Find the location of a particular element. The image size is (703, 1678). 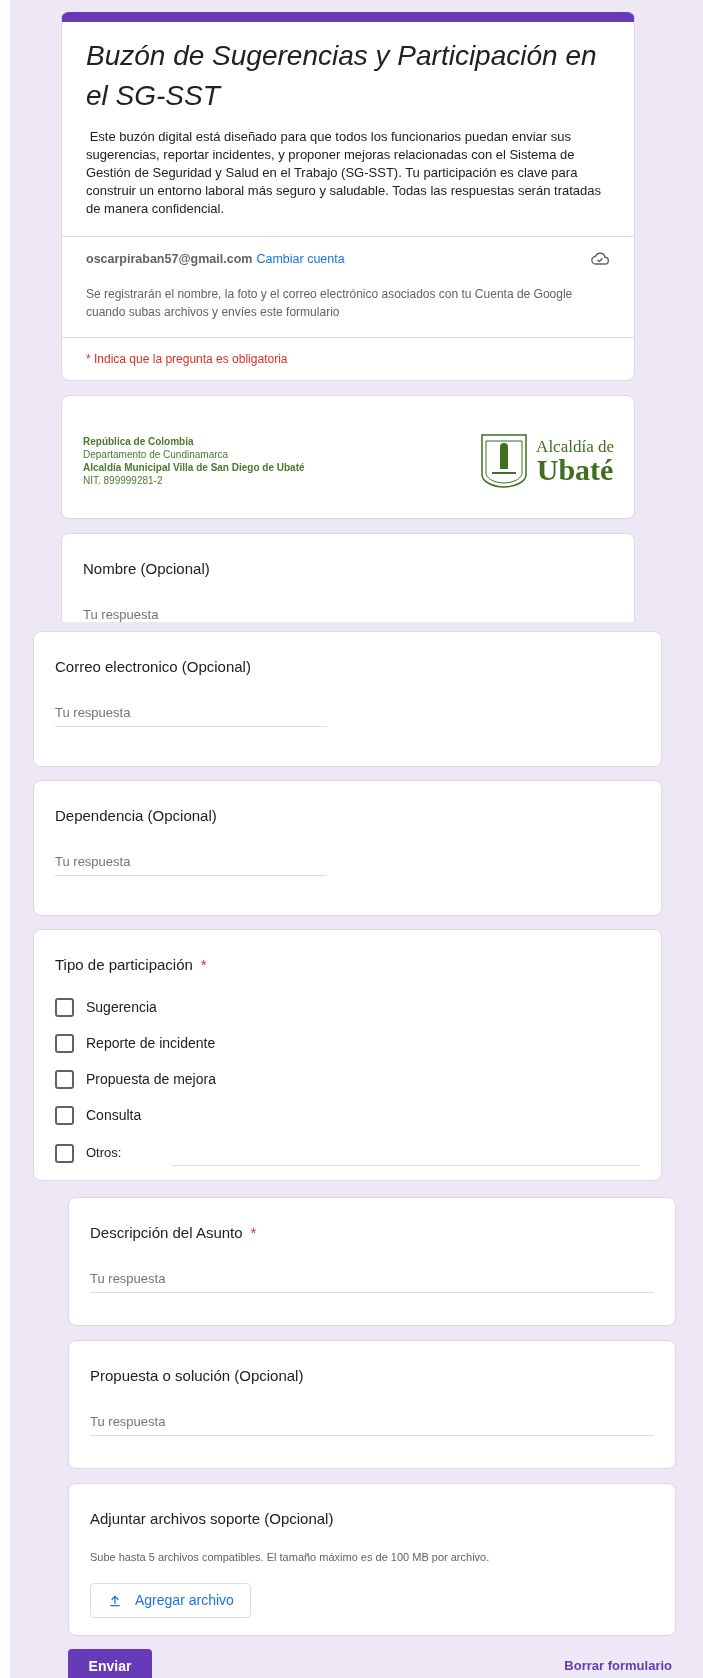

add-file-button: Agregar archivo is located at coordinates (170, 1600).